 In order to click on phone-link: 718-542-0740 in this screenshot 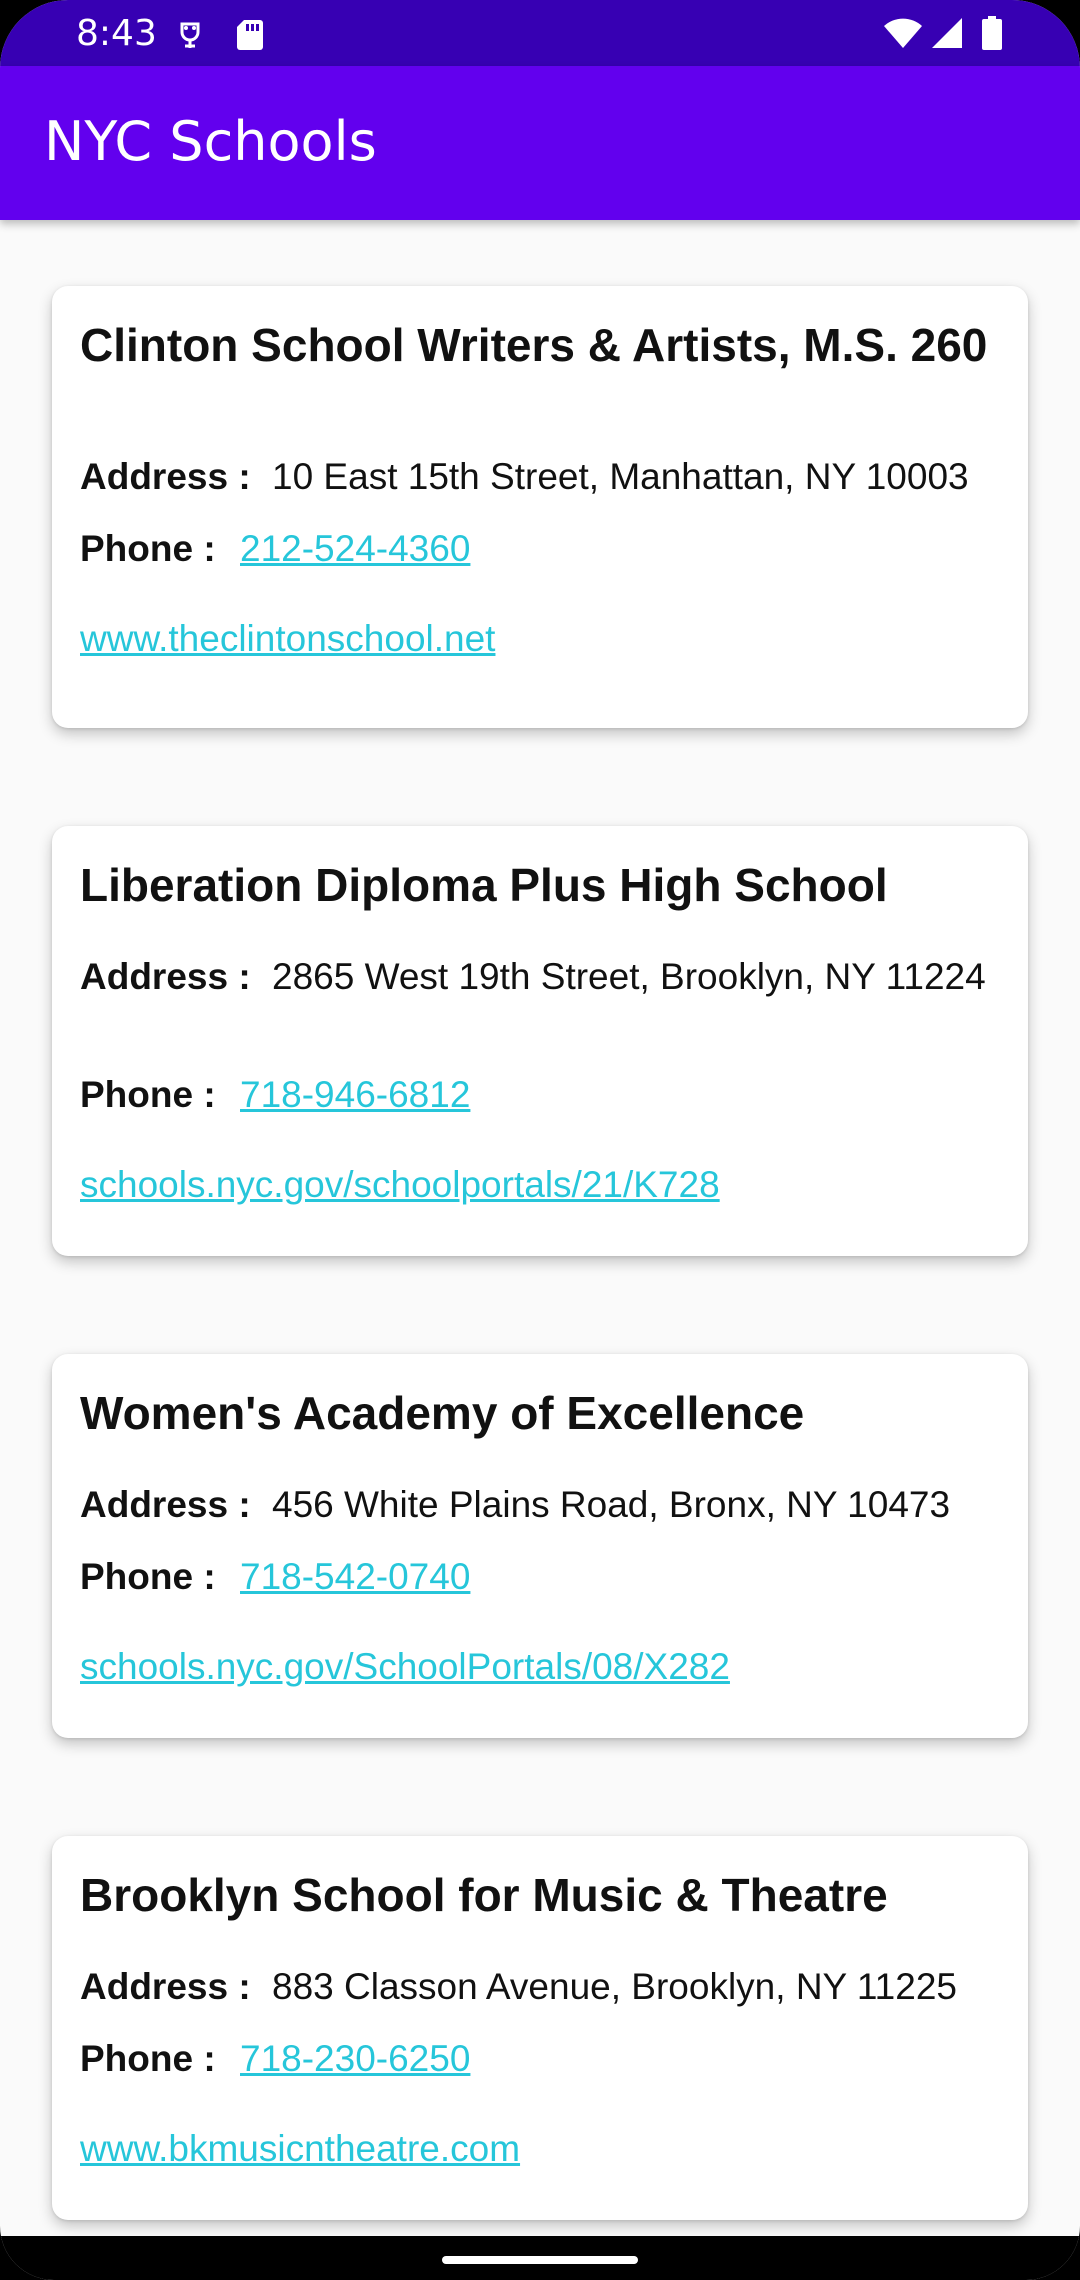, I will do `click(355, 1577)`.